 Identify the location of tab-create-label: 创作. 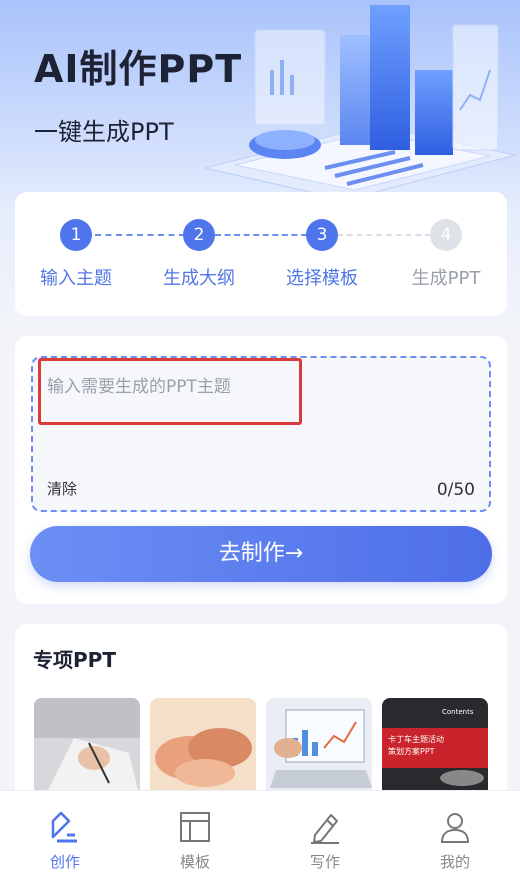
(64, 862).